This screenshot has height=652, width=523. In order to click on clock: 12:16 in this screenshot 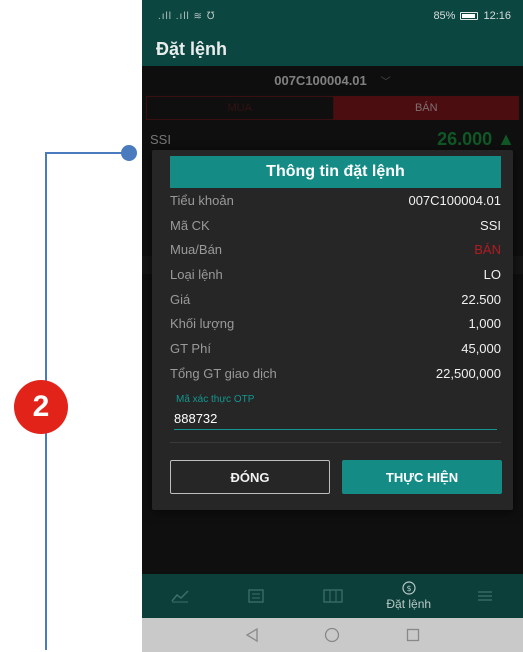, I will do `click(497, 16)`.